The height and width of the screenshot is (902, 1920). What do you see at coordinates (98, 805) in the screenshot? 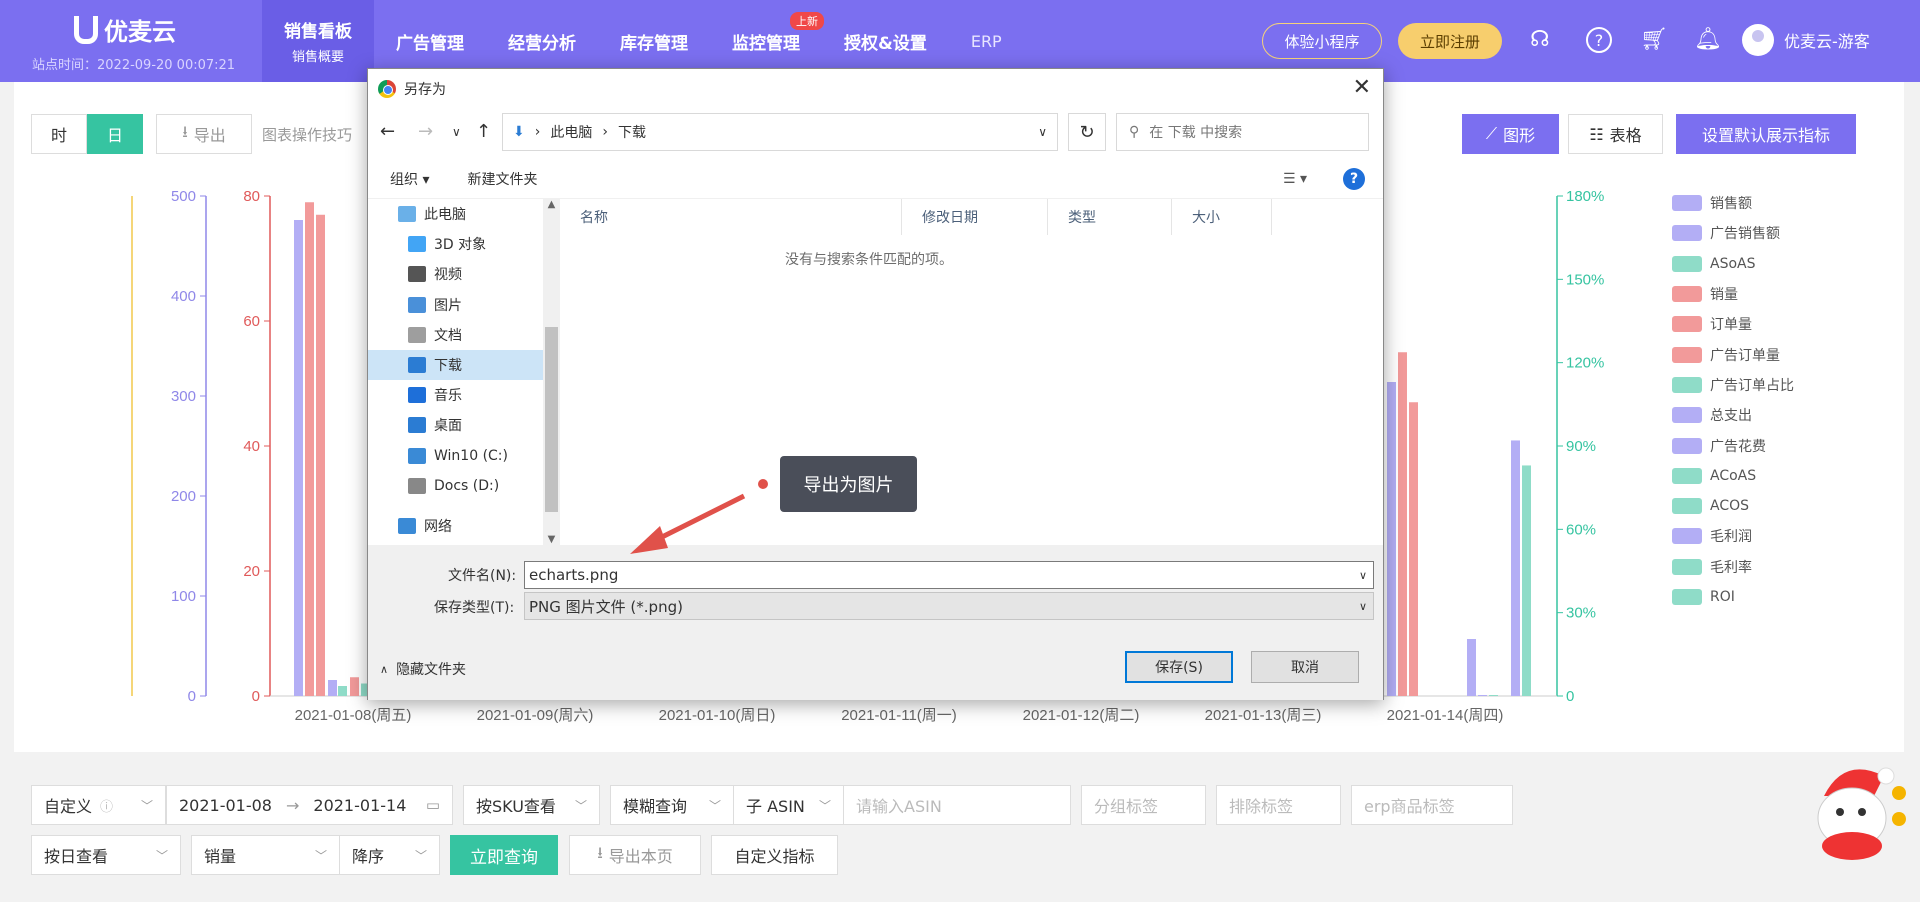
I see `date-mode-select: 自定义 ⓘ ﹀` at bounding box center [98, 805].